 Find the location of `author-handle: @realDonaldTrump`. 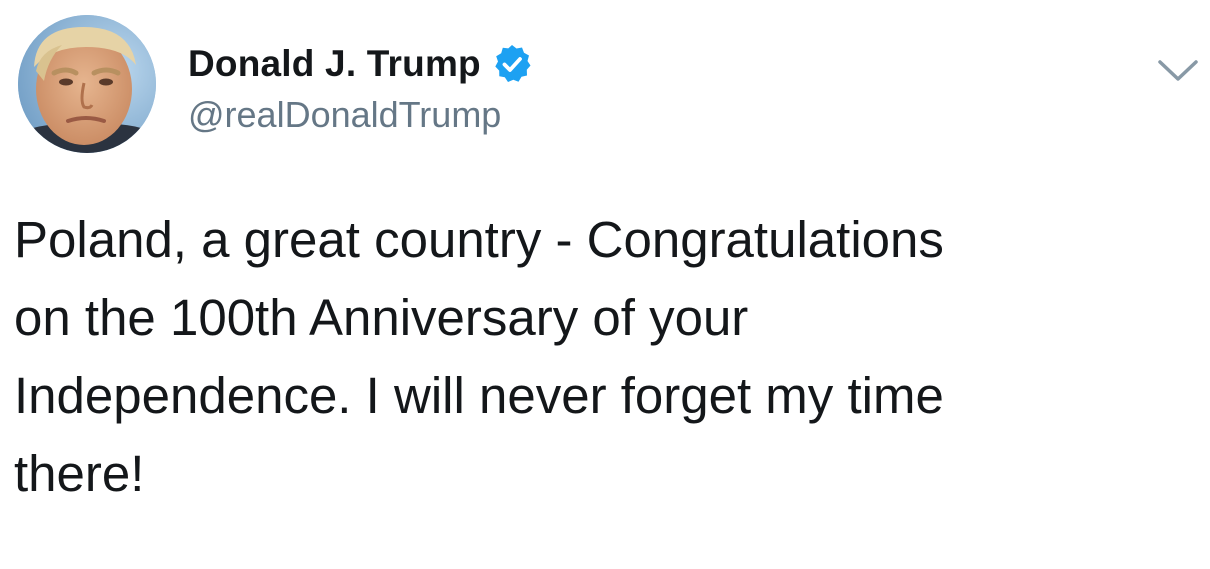

author-handle: @realDonaldTrump is located at coordinates (344, 115).